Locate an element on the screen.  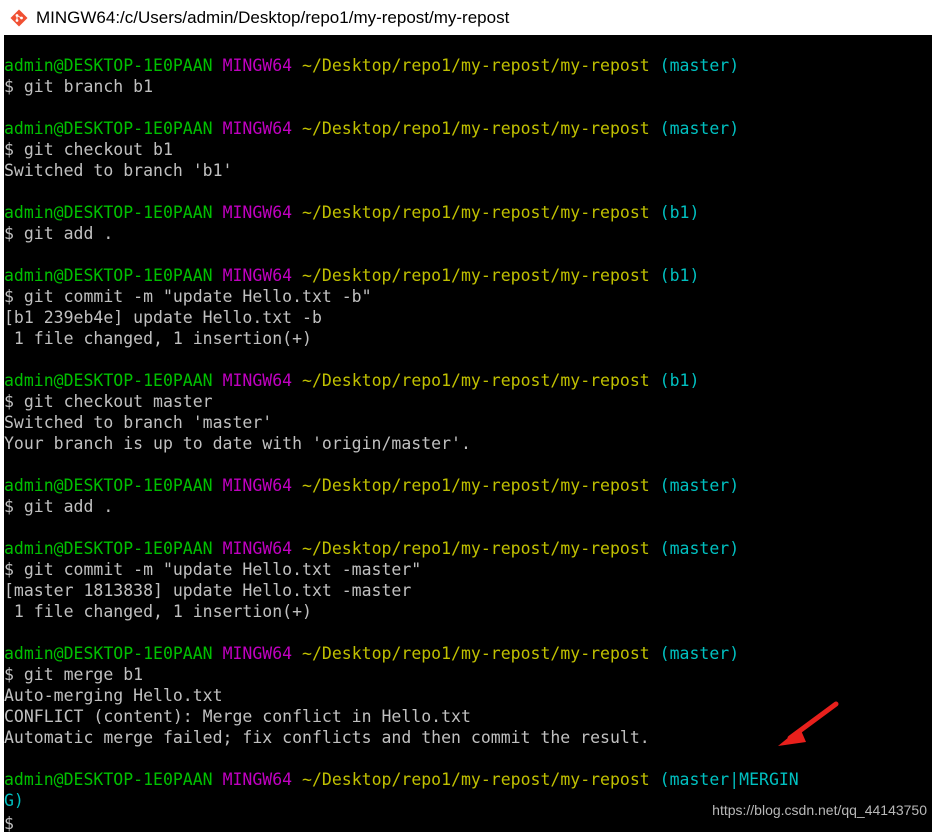
command-line: $ git checkout master is located at coordinates (108, 401).